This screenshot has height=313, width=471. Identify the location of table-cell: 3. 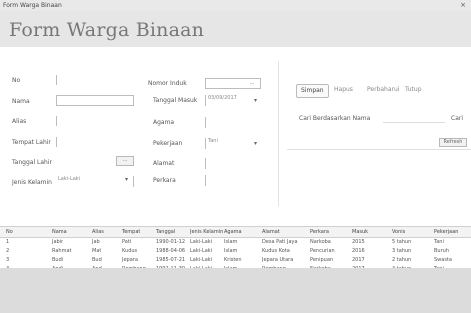
(8, 260).